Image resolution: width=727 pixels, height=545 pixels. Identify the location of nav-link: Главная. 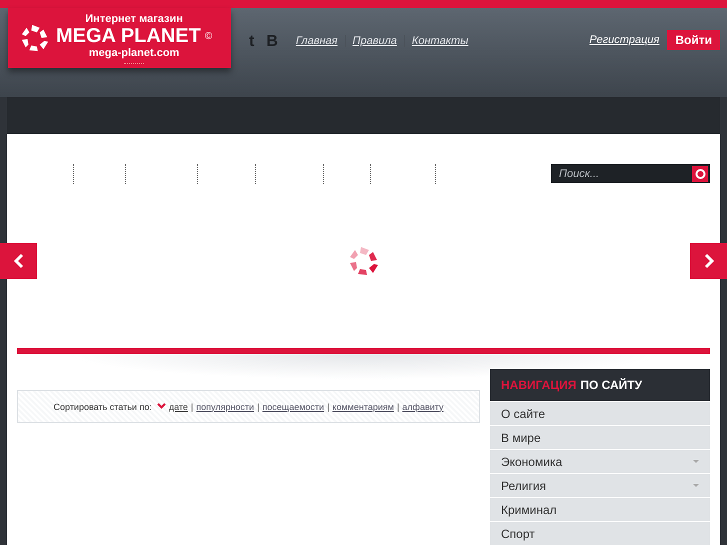
(317, 41).